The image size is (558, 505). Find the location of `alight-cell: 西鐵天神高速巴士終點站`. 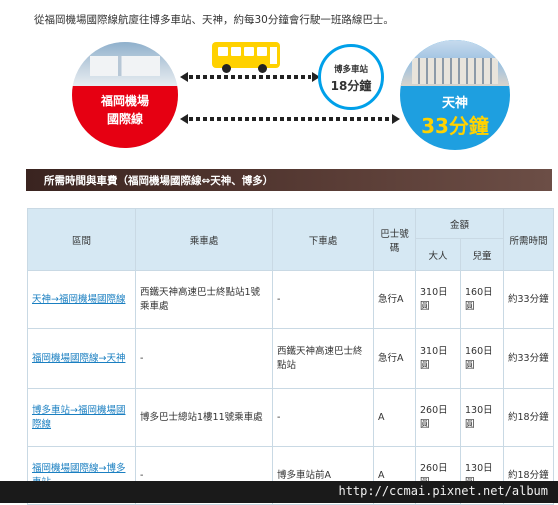

alight-cell: 西鐵天神高速巴士終點站 is located at coordinates (323, 358).